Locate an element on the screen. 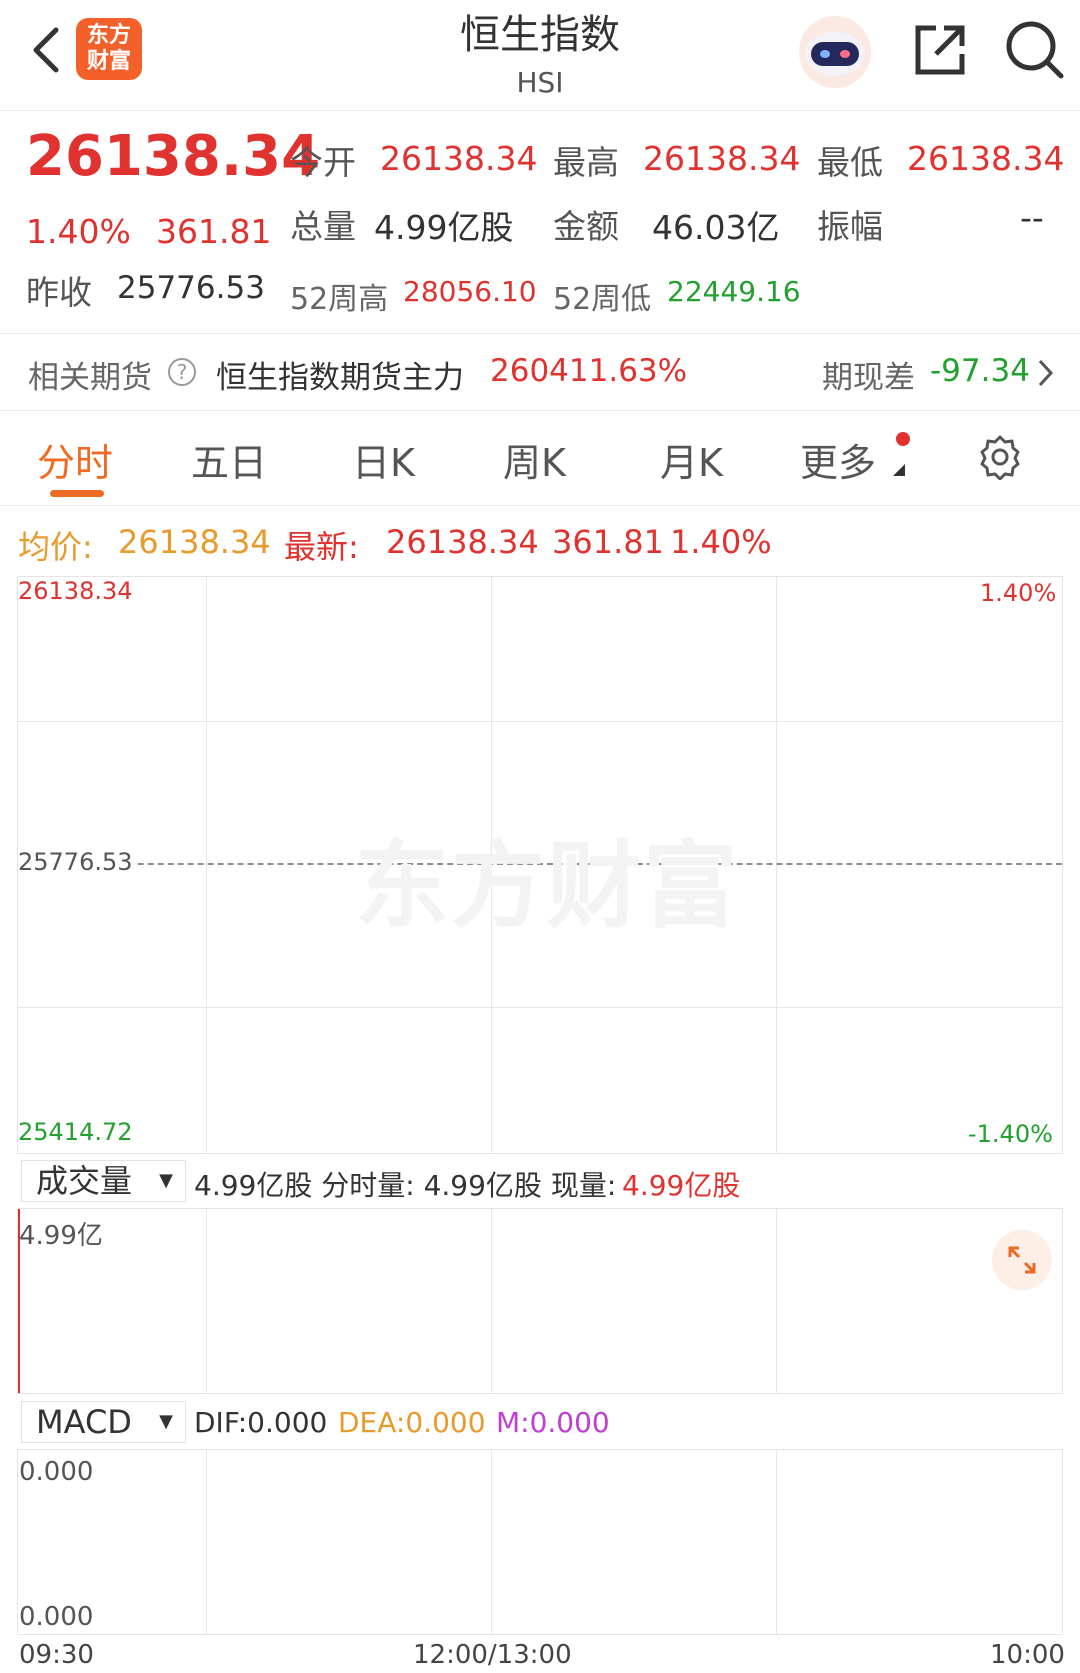 This screenshot has height=1673, width=1080. back-arrow-icon is located at coordinates (46, 50).